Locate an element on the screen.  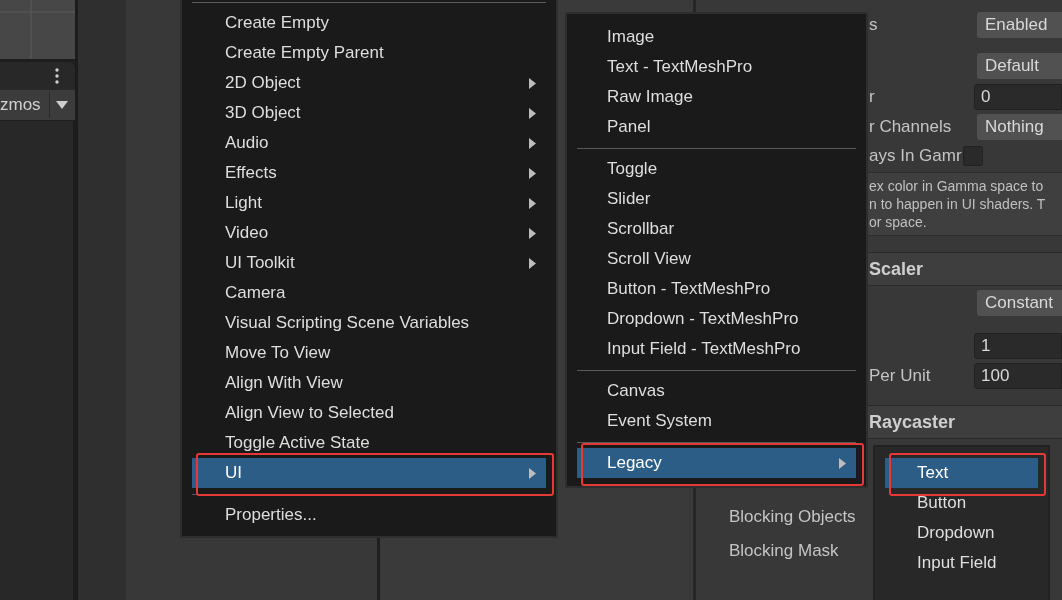
help-text: or space. is located at coordinates (898, 222).